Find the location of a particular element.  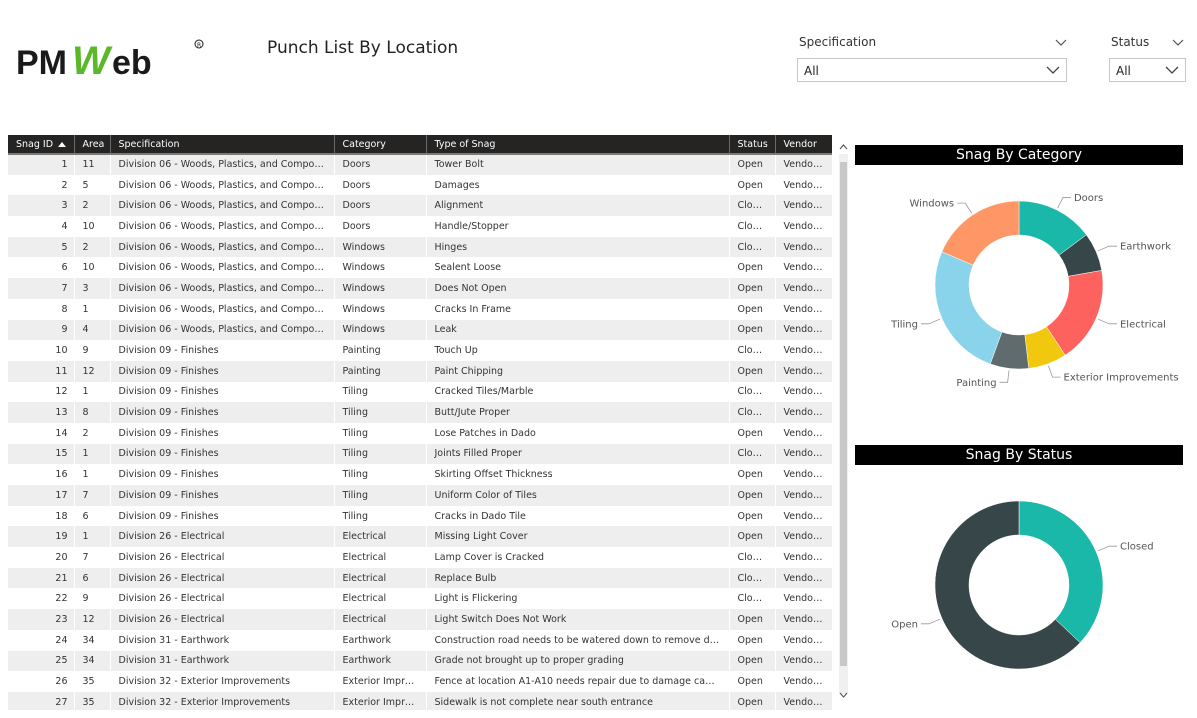

column-header-specification: Specification is located at coordinates (222, 144).